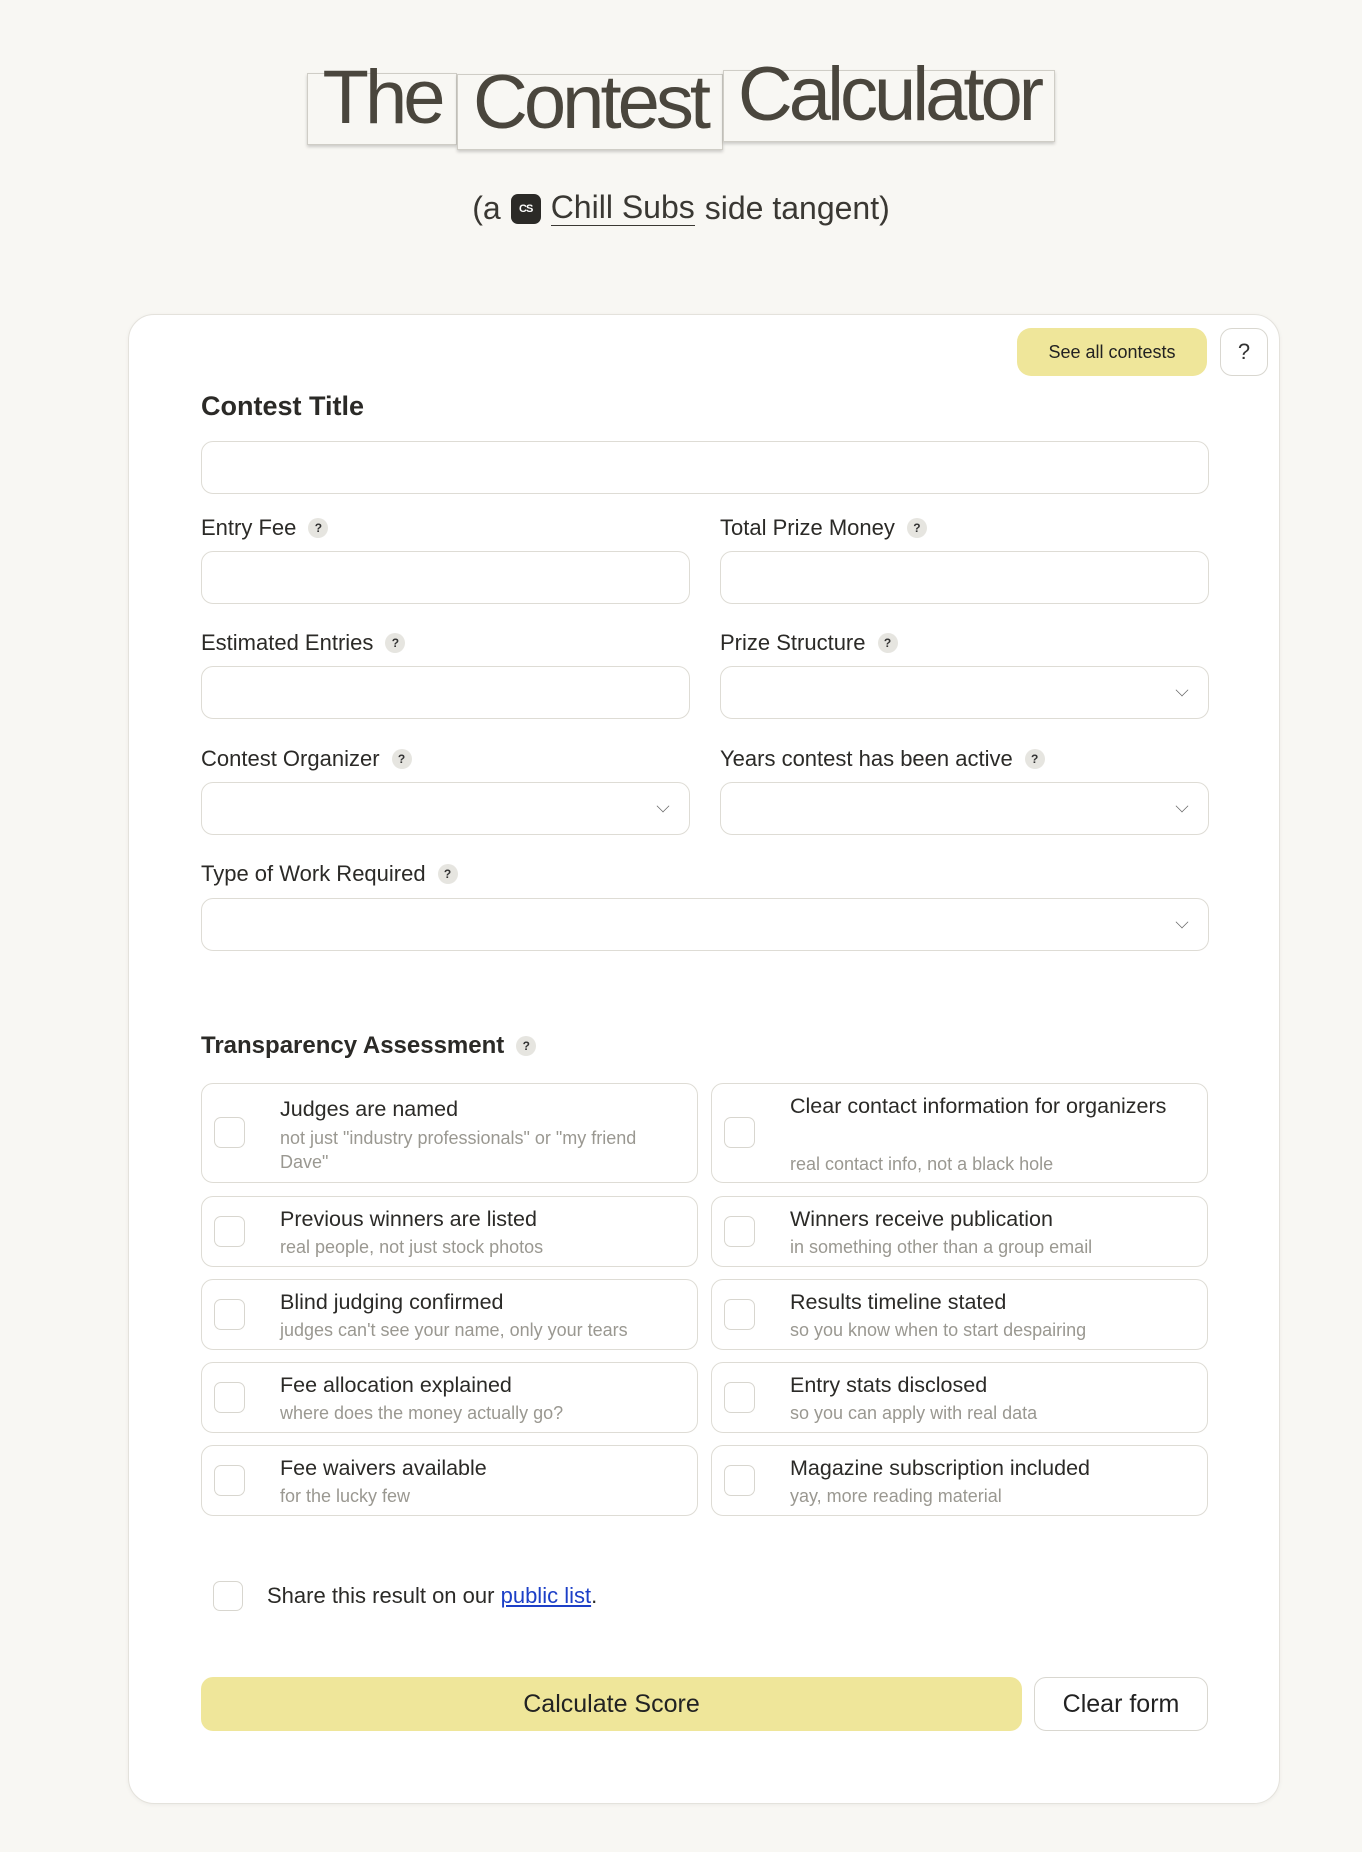 This screenshot has width=1362, height=1852. I want to click on estimated-entries-input, so click(445, 692).